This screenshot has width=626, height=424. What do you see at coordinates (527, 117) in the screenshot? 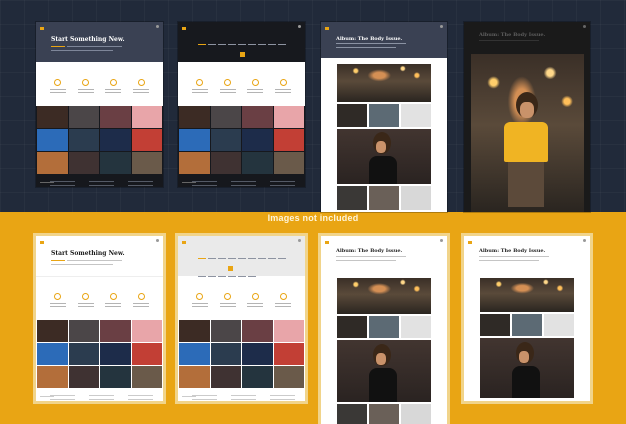
I see `mock-dark-album-lightbox: Album: The Body Issue.` at bounding box center [527, 117].